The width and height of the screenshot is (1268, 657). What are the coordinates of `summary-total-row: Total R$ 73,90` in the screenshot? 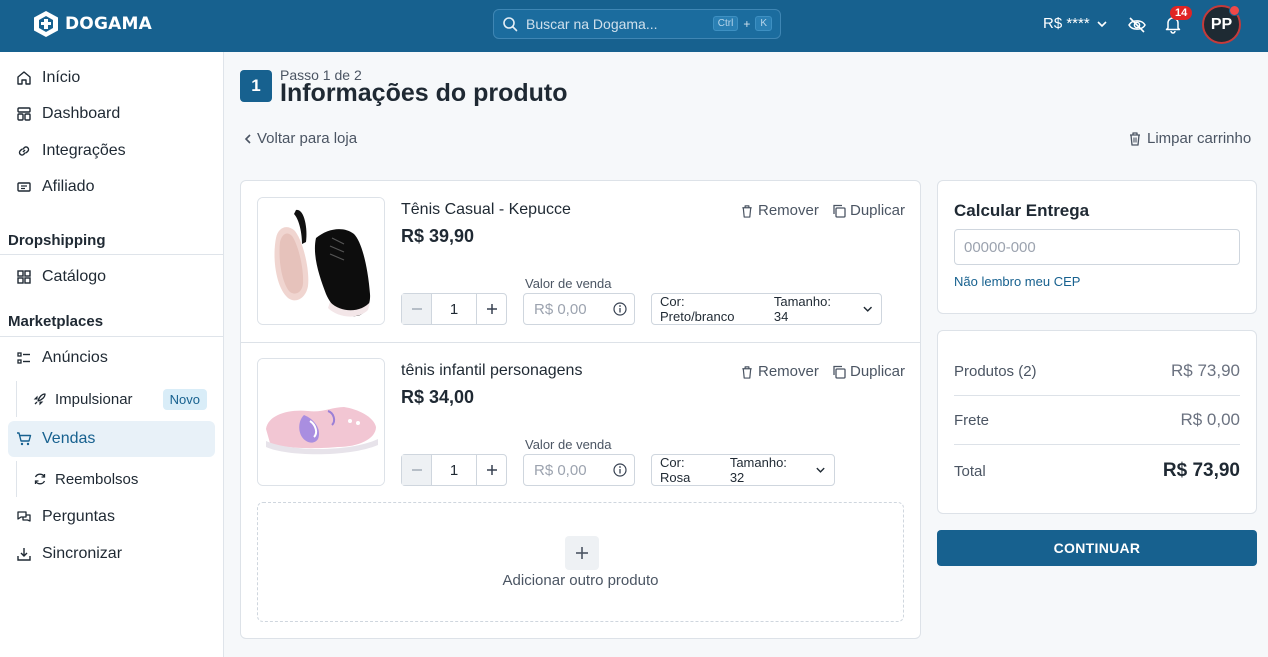 It's located at (1097, 471).